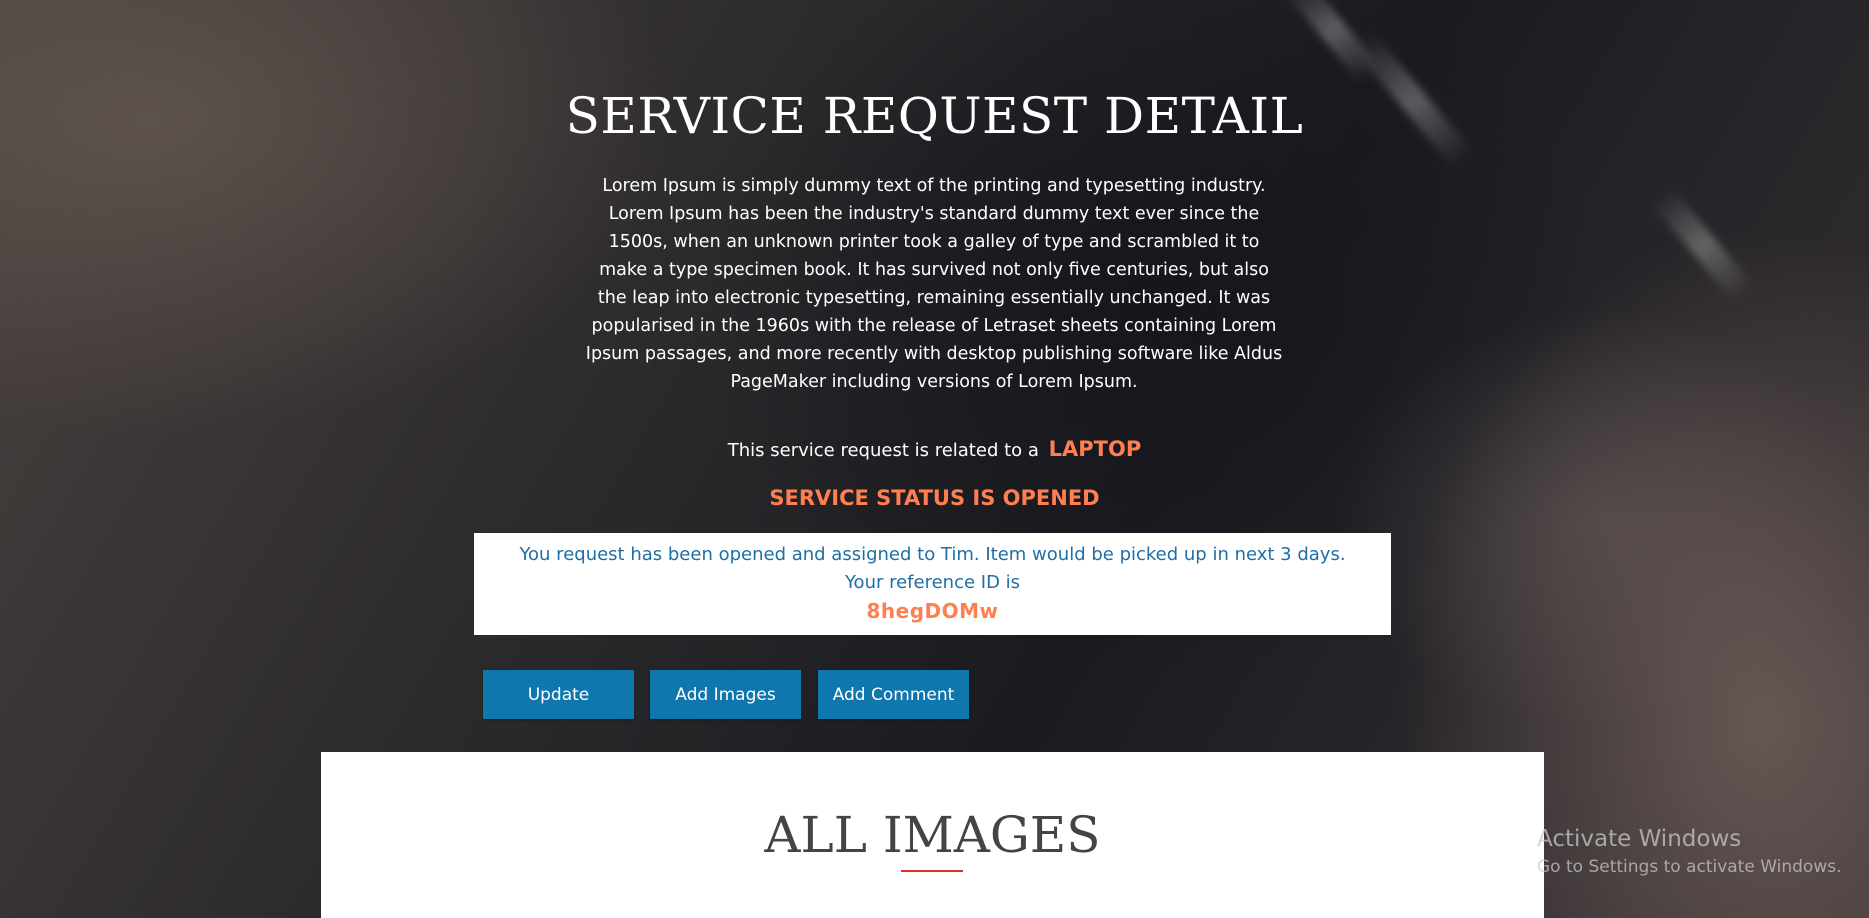 The height and width of the screenshot is (918, 1869). Describe the element at coordinates (893, 694) in the screenshot. I see `add-comment-button: Add Comment` at that location.